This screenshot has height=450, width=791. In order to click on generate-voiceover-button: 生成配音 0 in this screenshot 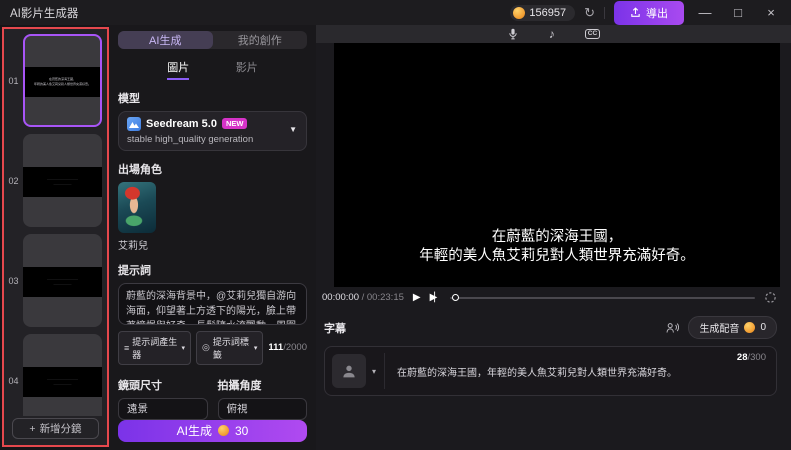, I will do `click(732, 327)`.